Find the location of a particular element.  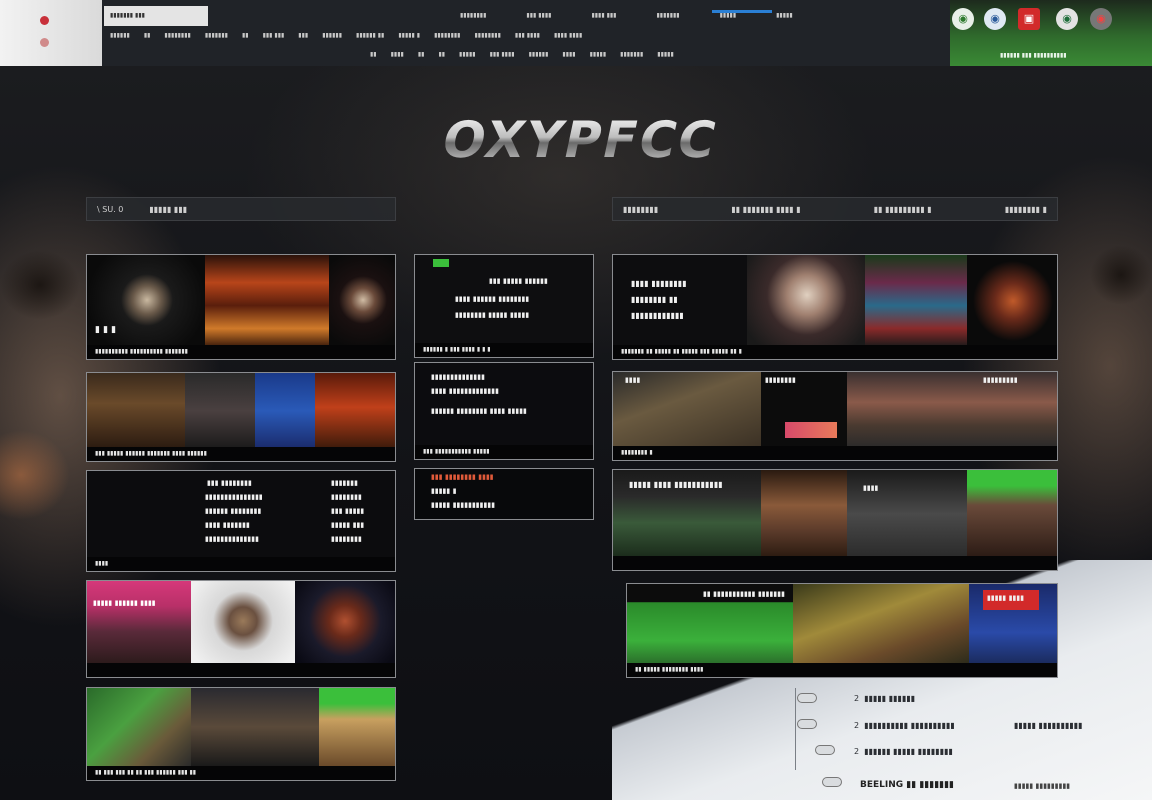

browser-tab: ▮▮▮▮▮▮▮ ▮▮▮ is located at coordinates (156, 16).